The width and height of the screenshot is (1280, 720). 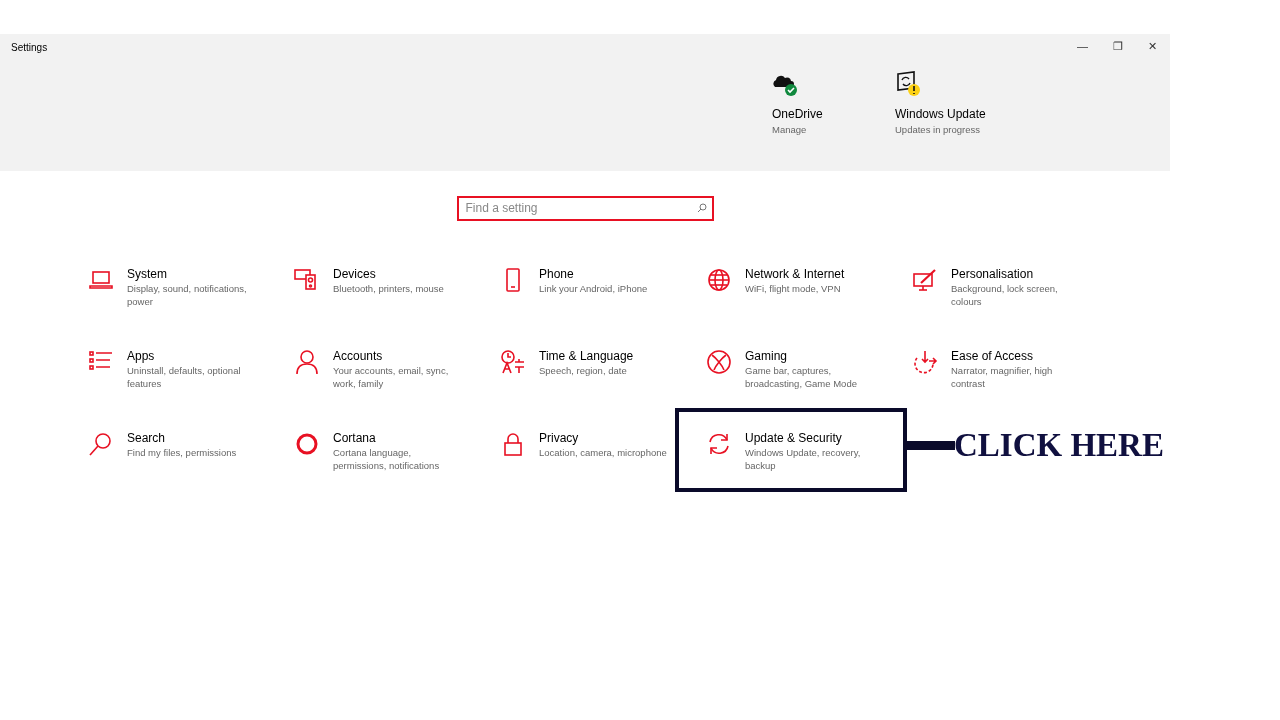 I want to click on category-title: Gaming, so click(x=811, y=356).